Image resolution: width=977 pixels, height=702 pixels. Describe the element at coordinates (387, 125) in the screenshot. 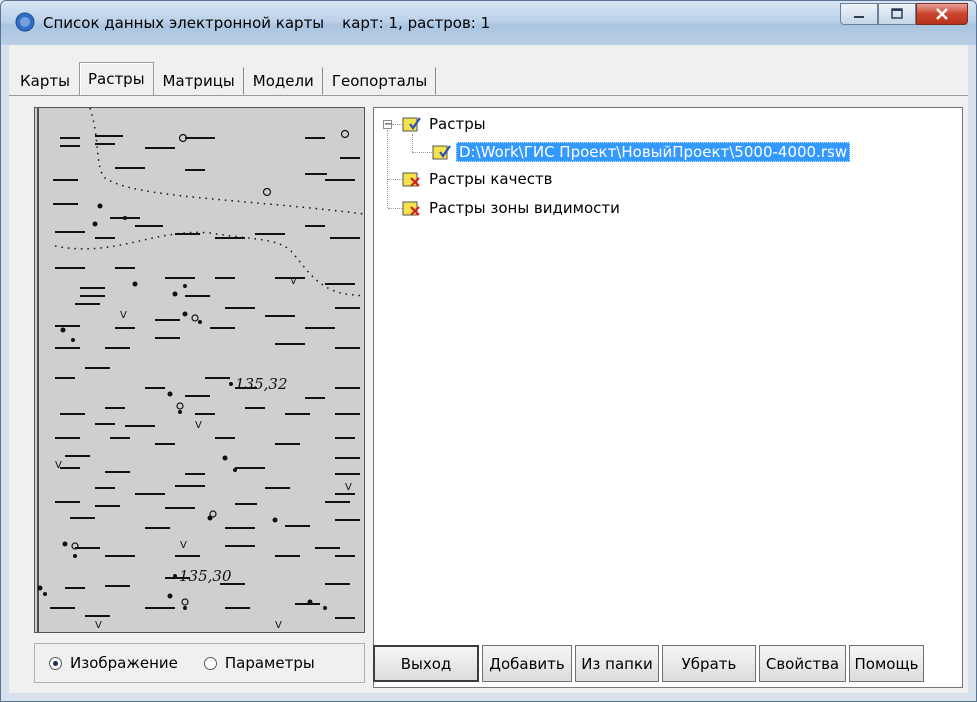

I see `tree-collapse-toggle: −` at that location.